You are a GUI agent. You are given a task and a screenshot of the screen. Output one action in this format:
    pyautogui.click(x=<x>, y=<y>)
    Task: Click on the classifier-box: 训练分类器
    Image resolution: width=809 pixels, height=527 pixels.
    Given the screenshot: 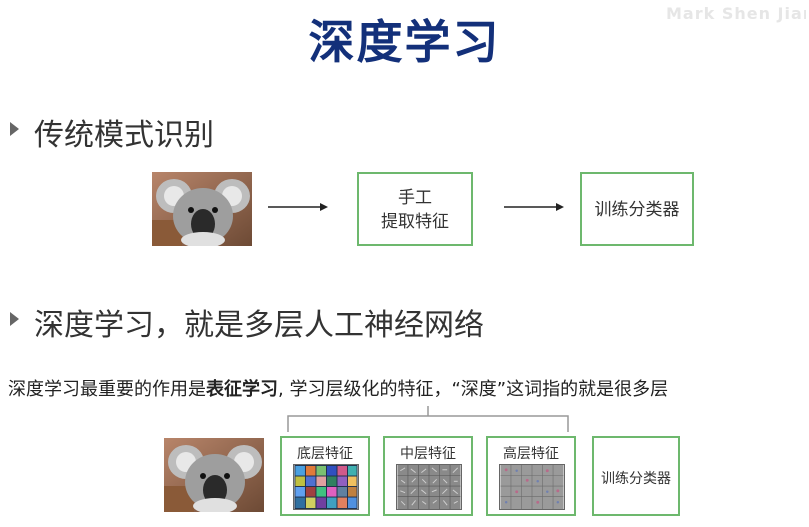 What is the action you would take?
    pyautogui.click(x=637, y=209)
    